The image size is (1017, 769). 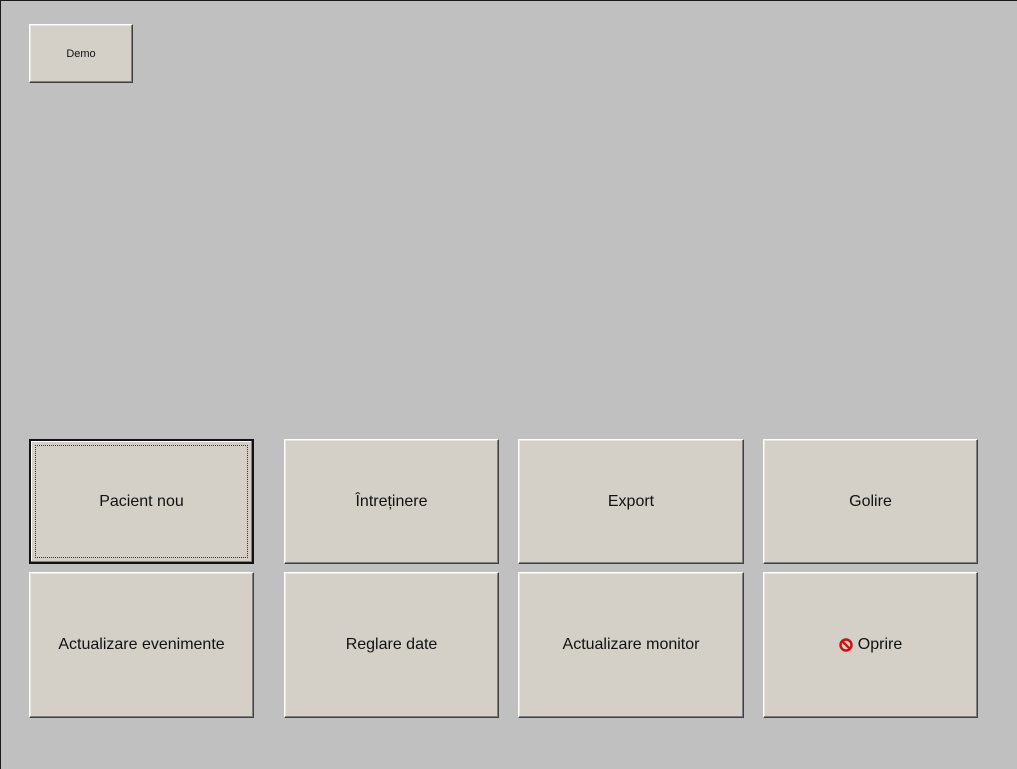 I want to click on clear-label: Golire, so click(x=870, y=501).